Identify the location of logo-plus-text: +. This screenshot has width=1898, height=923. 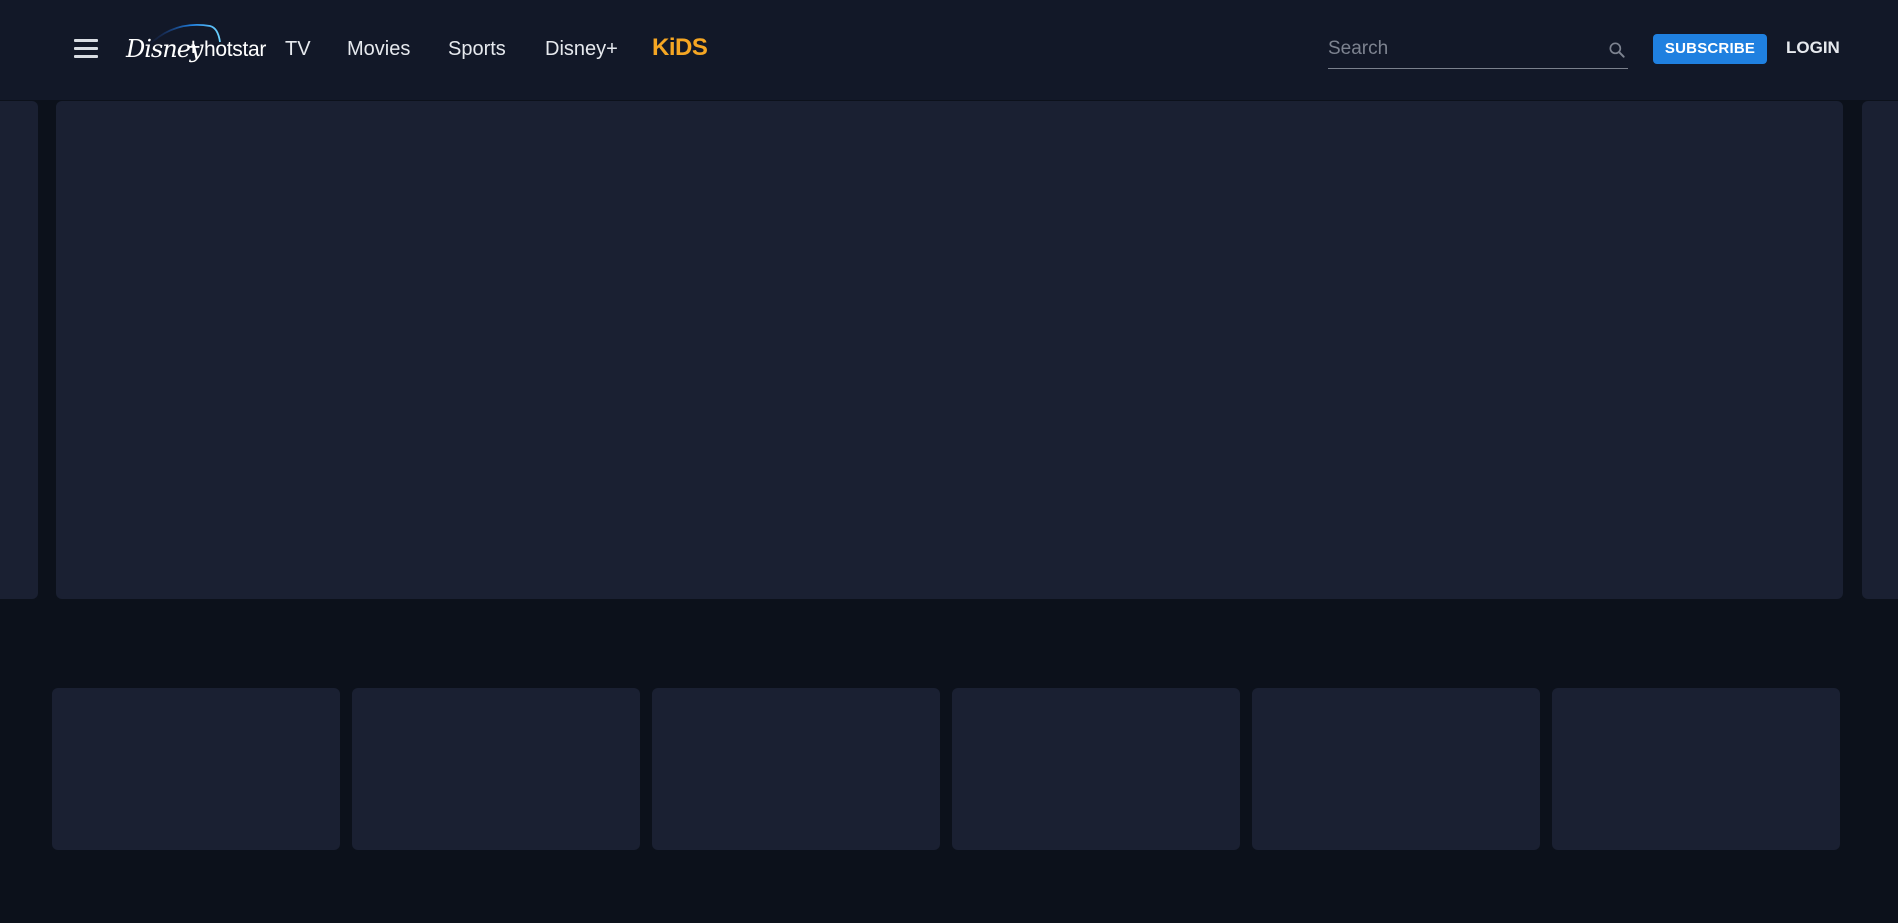
(193, 47).